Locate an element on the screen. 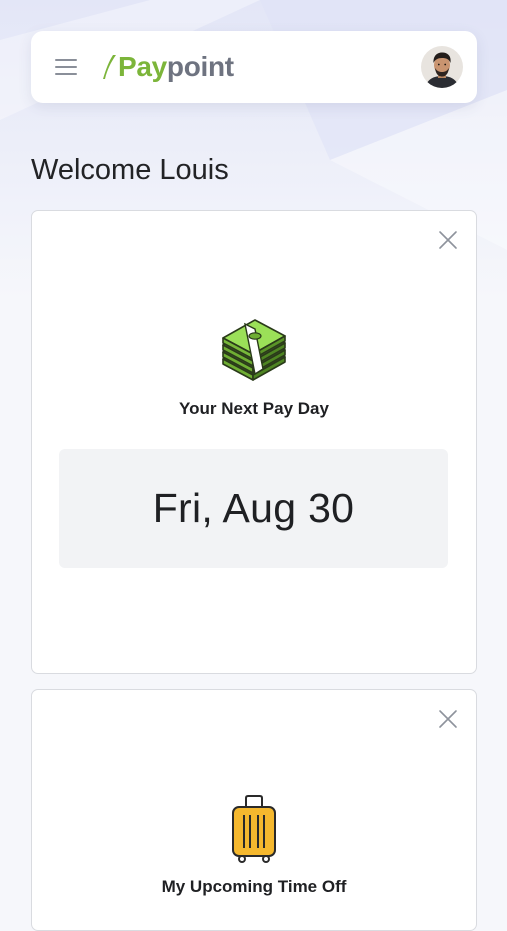 Image resolution: width=507 pixels, height=931 pixels. logo-text: Paypoint is located at coordinates (176, 67).